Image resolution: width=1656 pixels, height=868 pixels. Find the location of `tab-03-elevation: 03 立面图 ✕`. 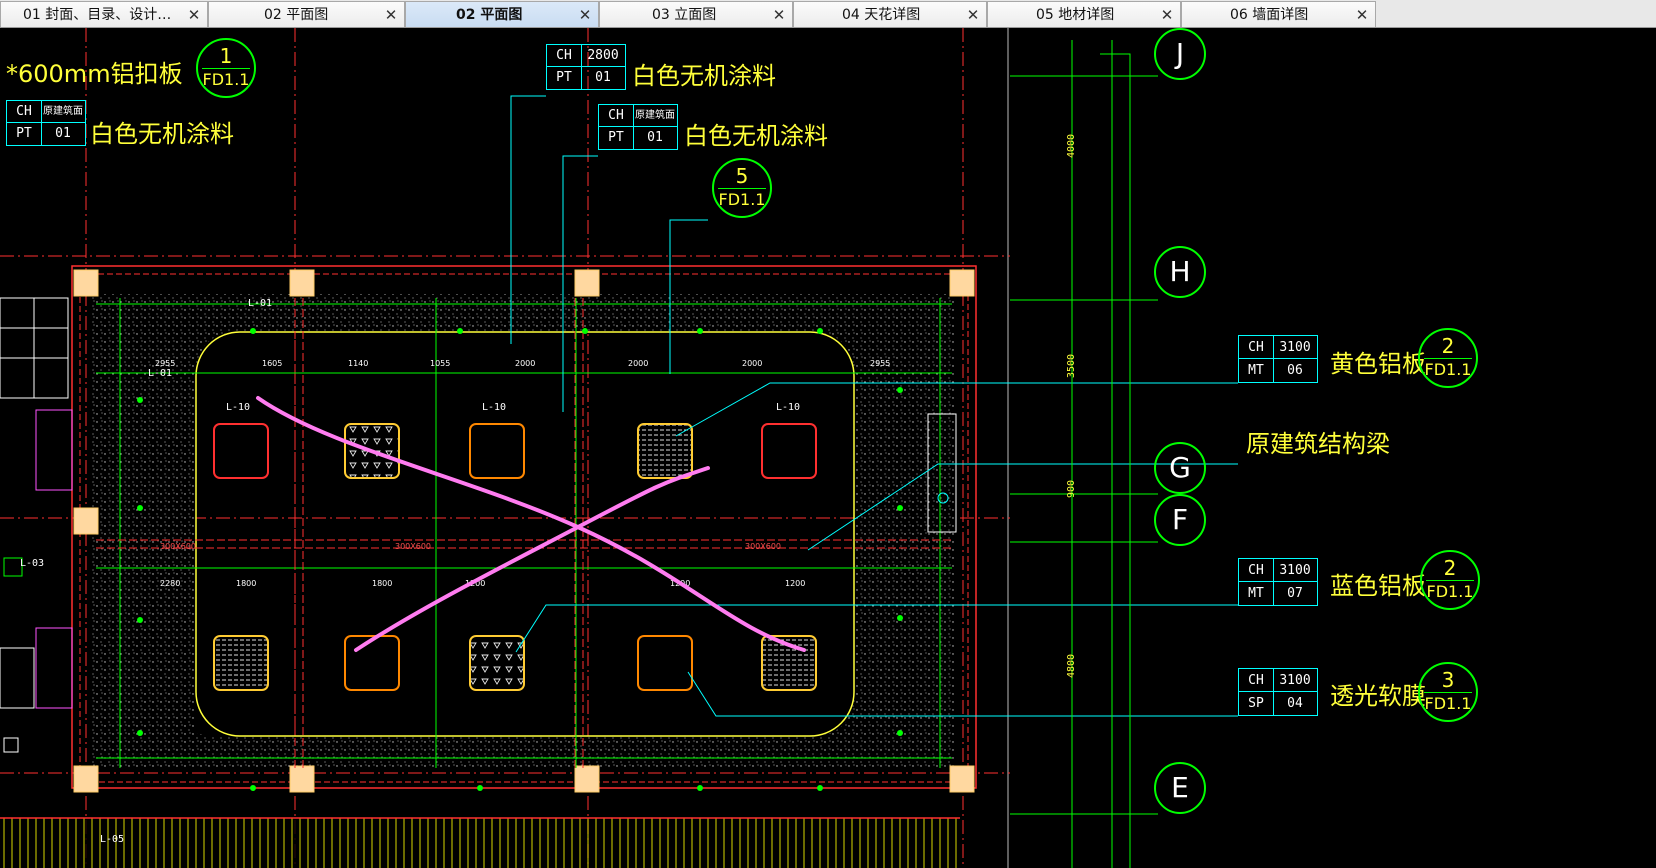

tab-03-elevation: 03 立面图 ✕ is located at coordinates (696, 14).